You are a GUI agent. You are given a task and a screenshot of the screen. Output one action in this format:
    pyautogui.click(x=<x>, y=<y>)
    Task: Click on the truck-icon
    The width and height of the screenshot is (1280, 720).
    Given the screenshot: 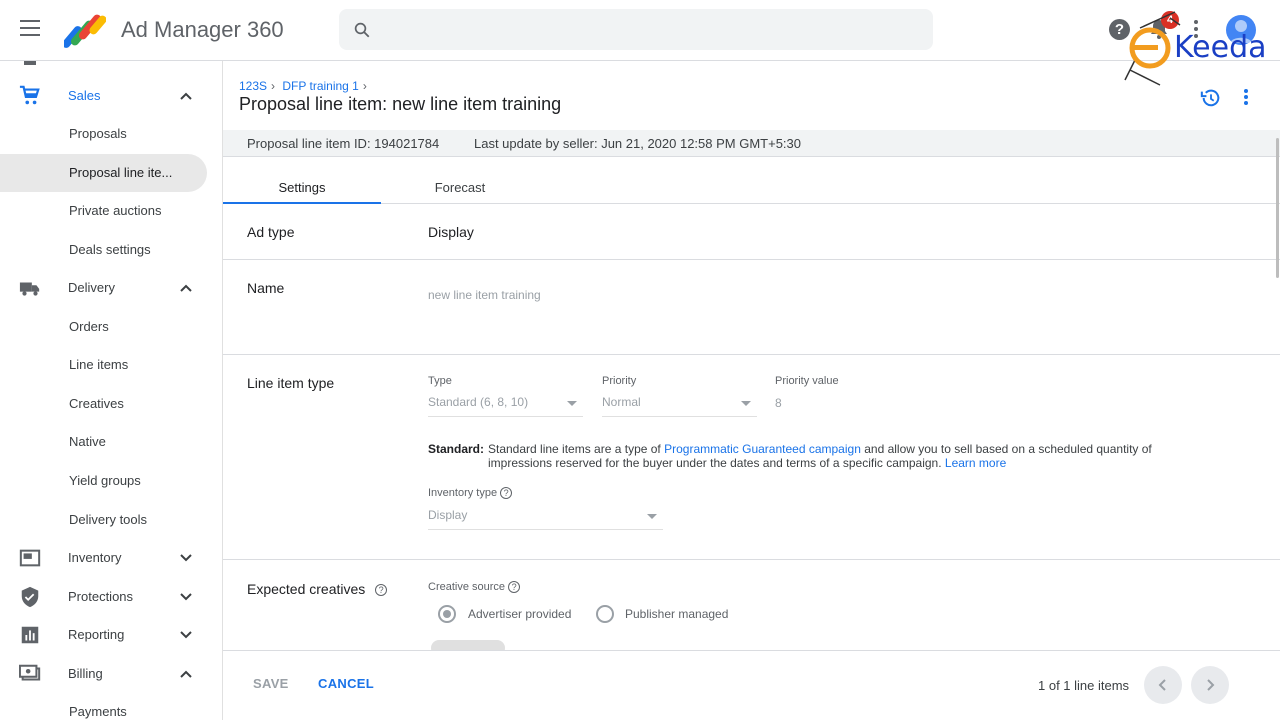 What is the action you would take?
    pyautogui.click(x=29, y=289)
    